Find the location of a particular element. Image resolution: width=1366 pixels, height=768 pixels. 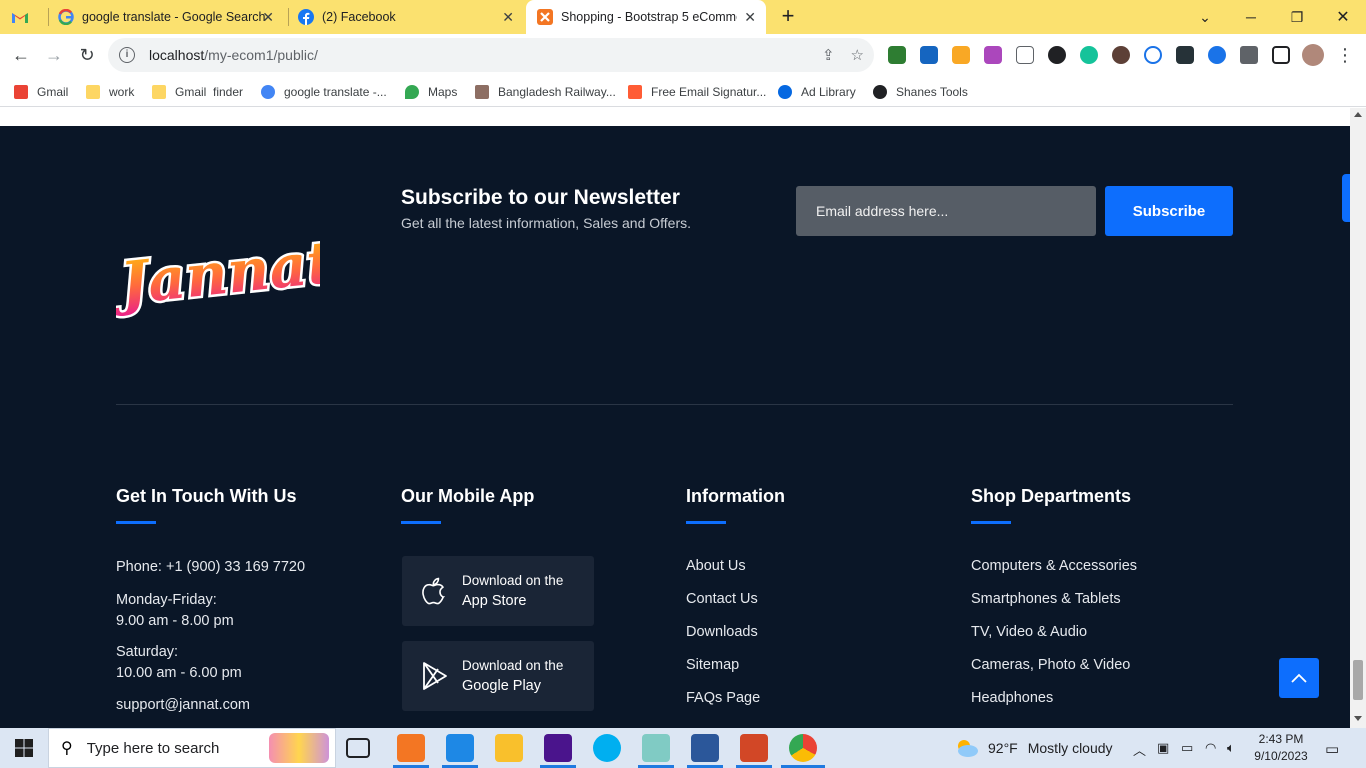

departments-title: Shop Departments is located at coordinates (1051, 496).